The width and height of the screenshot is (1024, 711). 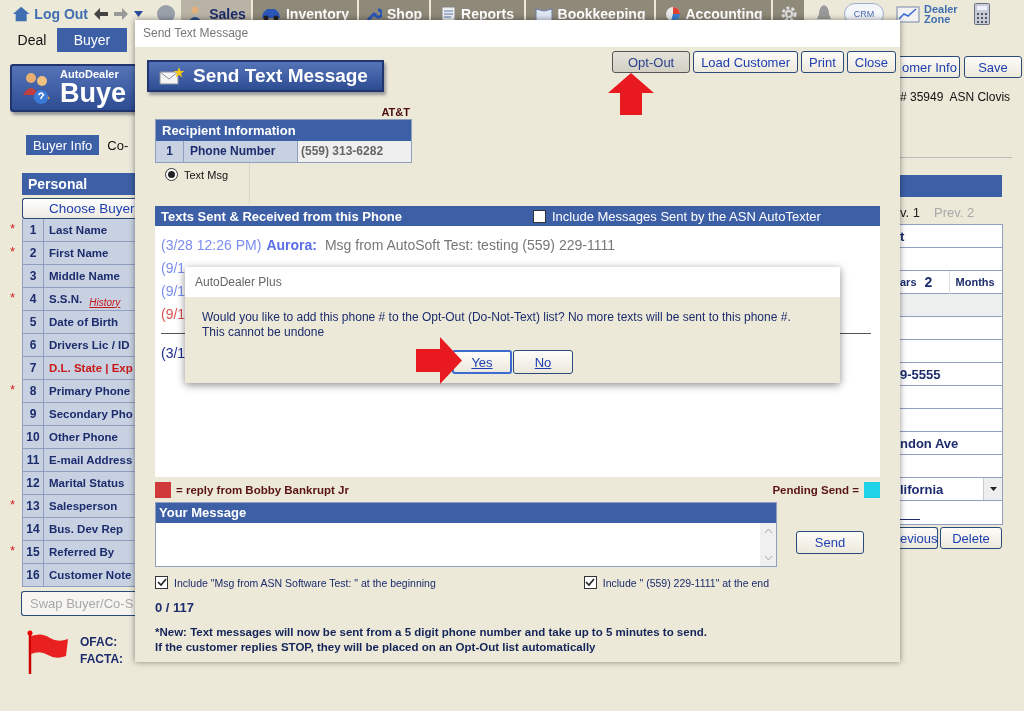 What do you see at coordinates (241, 151) in the screenshot?
I see `field-label: Phone Number` at bounding box center [241, 151].